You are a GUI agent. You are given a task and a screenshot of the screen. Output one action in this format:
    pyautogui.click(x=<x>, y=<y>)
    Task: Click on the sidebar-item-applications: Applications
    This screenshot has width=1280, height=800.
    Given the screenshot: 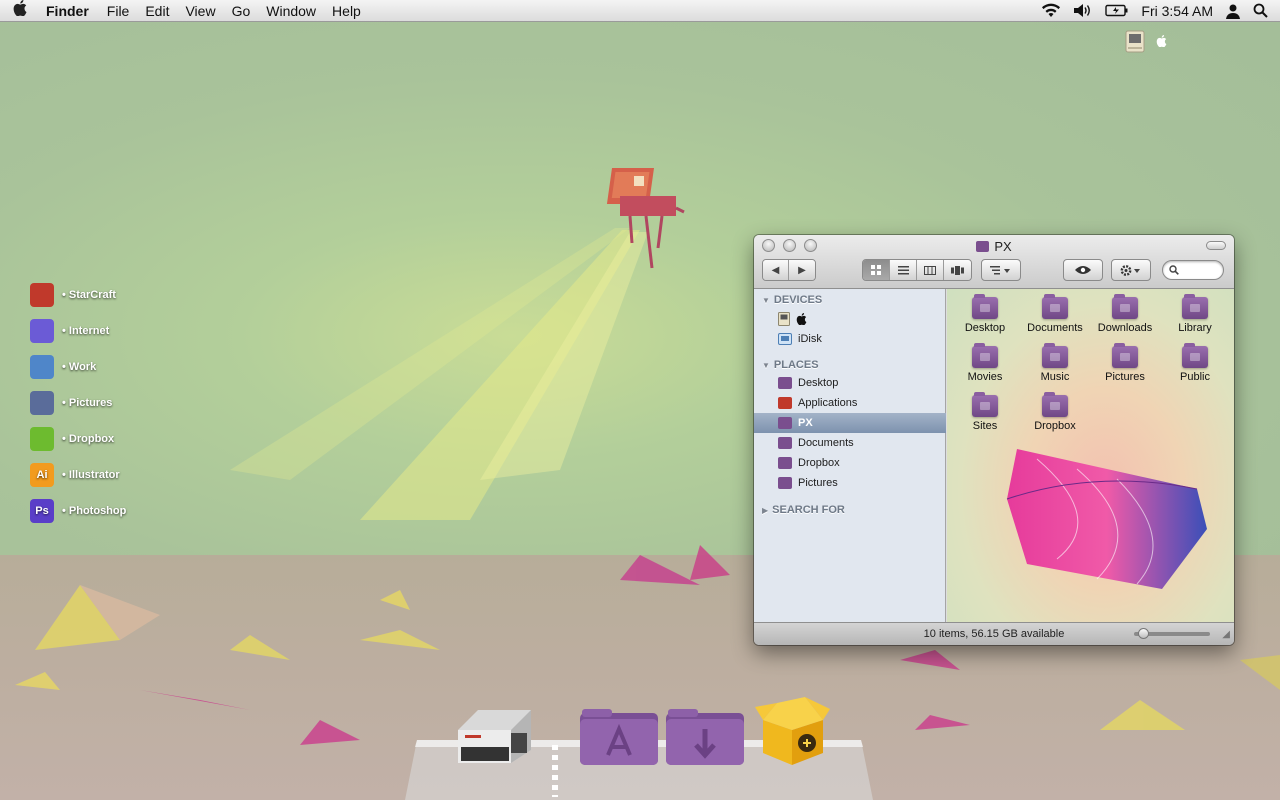 What is the action you would take?
    pyautogui.click(x=850, y=403)
    